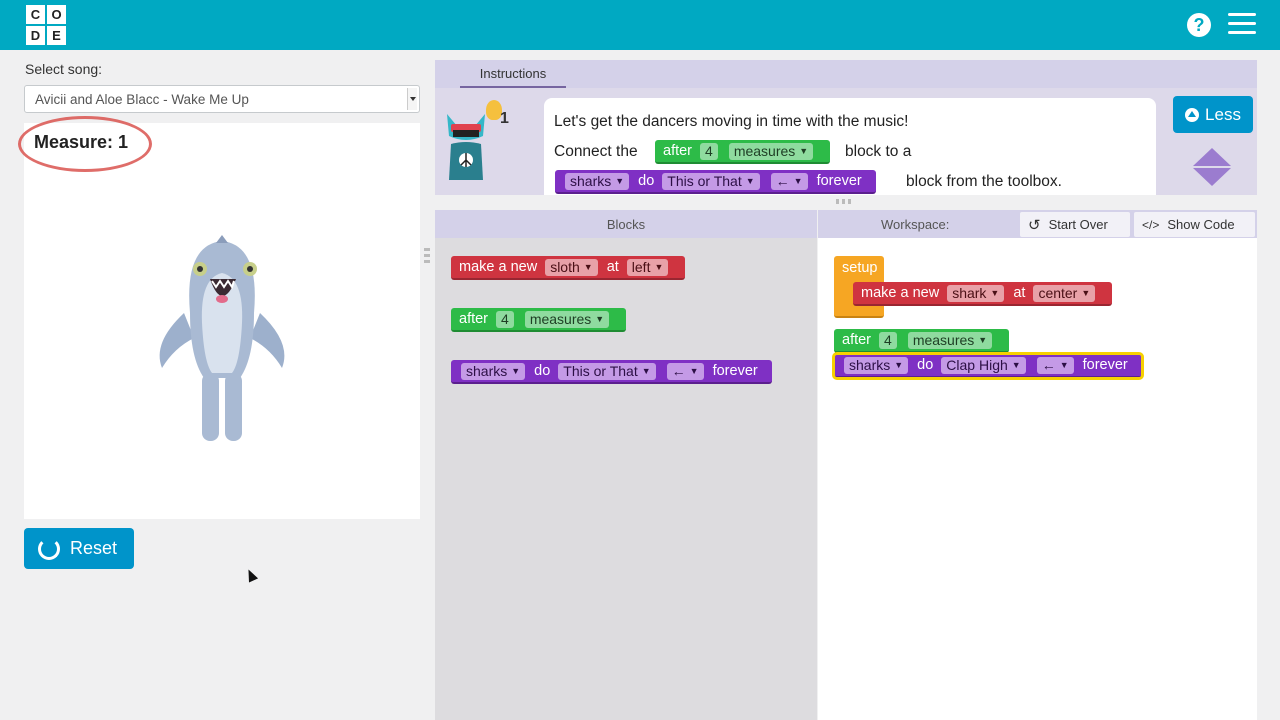 This screenshot has height=720, width=1280. I want to click on instructions-resize-grip, so click(845, 201).